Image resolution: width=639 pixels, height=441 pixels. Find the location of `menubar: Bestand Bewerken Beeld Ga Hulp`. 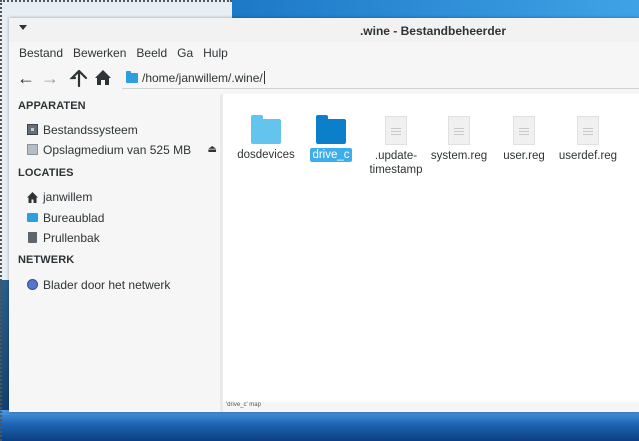

menubar: Bestand Bewerken Beeld Ga Hulp is located at coordinates (121, 53).